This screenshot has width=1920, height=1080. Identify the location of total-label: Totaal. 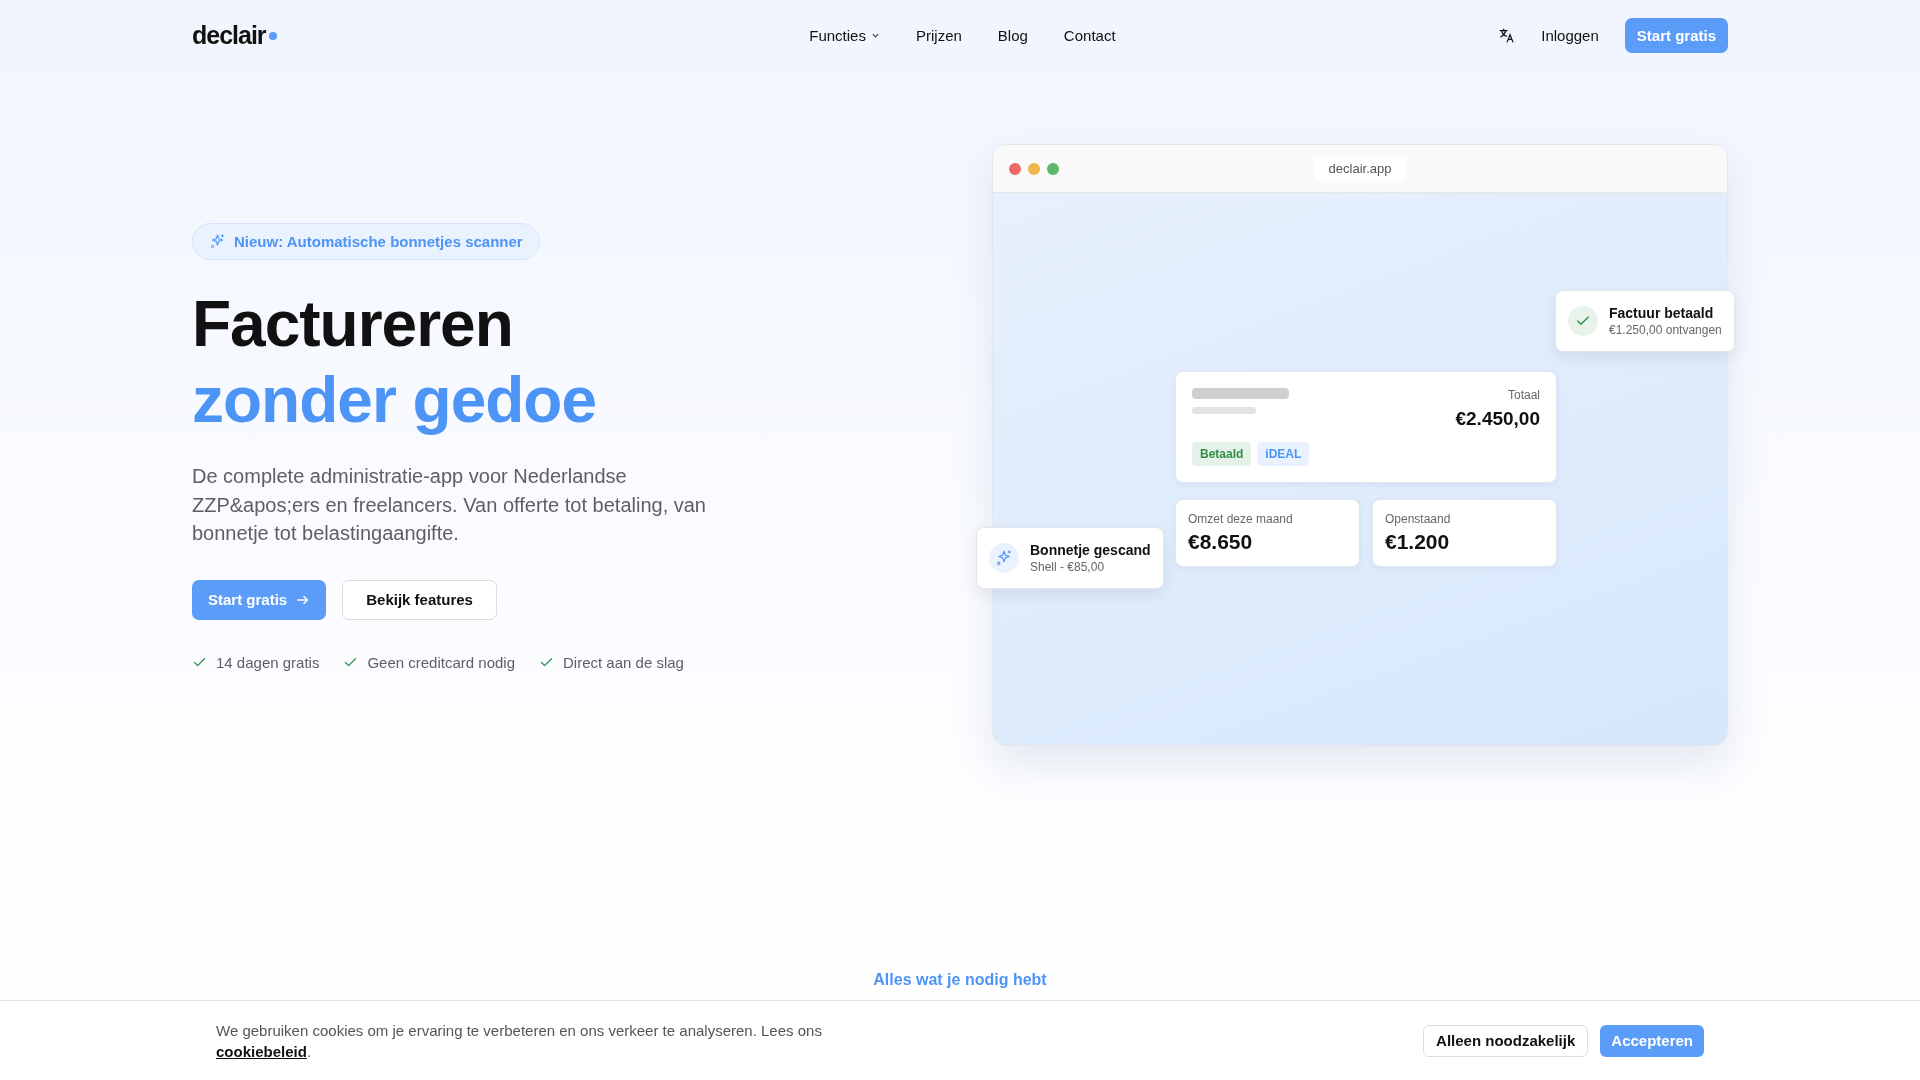
(1523, 395).